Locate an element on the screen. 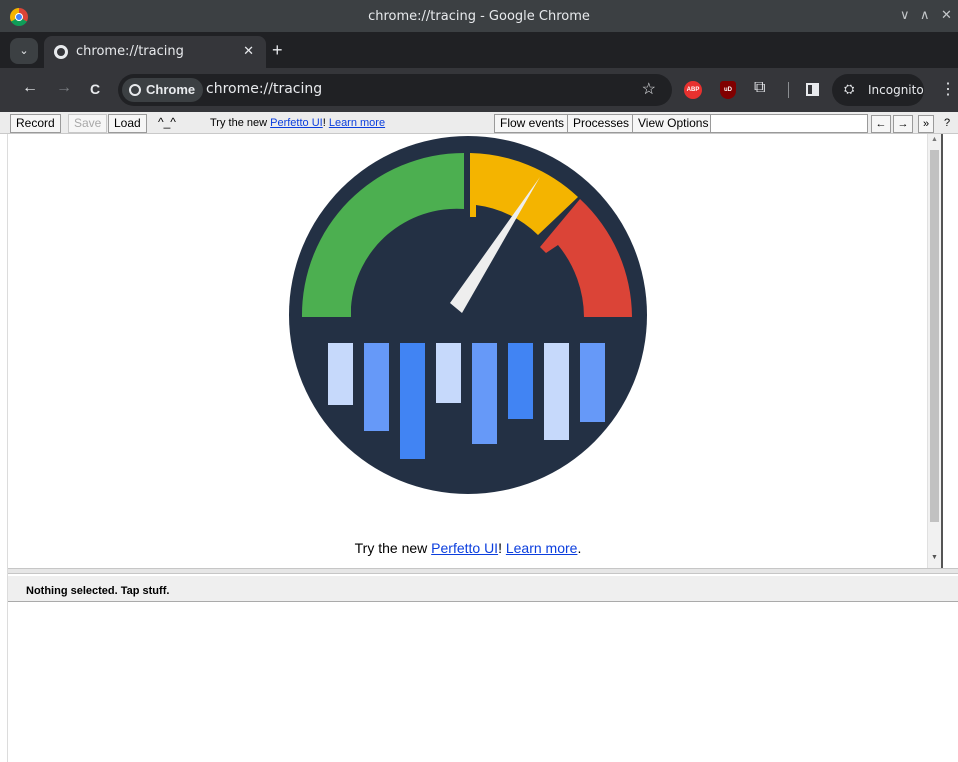  chrome-menu-button: ⋮ is located at coordinates (948, 89).